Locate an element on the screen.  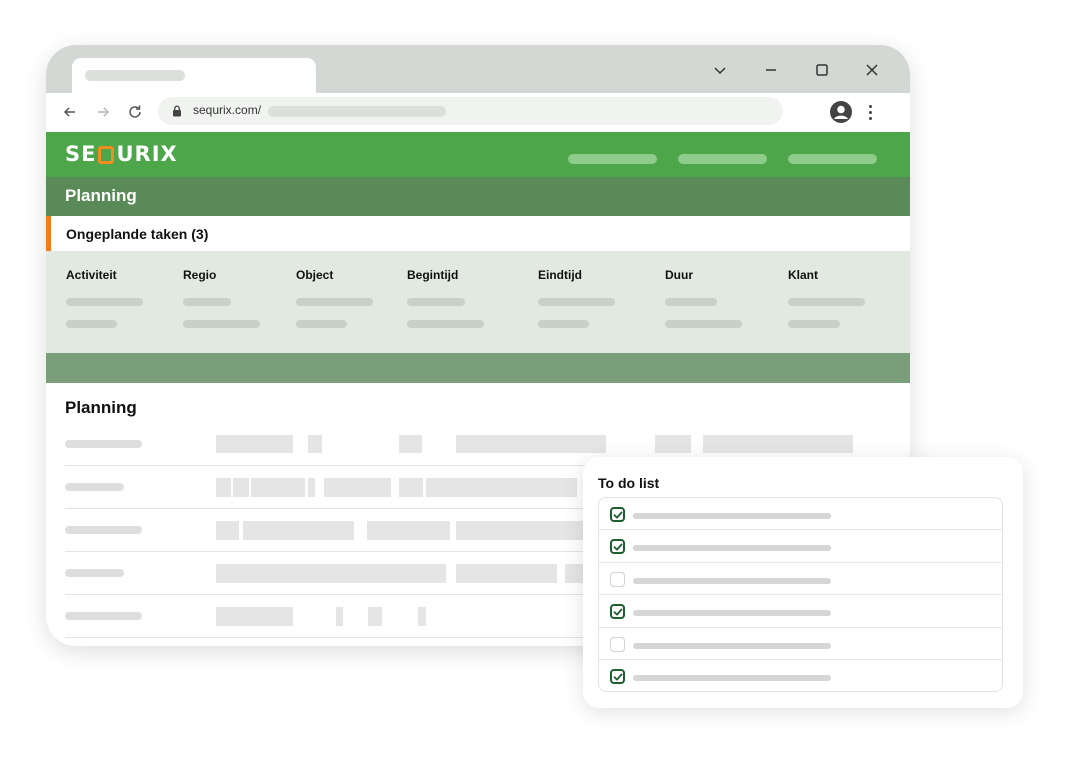
column-header: Begintijd is located at coordinates (433, 275).